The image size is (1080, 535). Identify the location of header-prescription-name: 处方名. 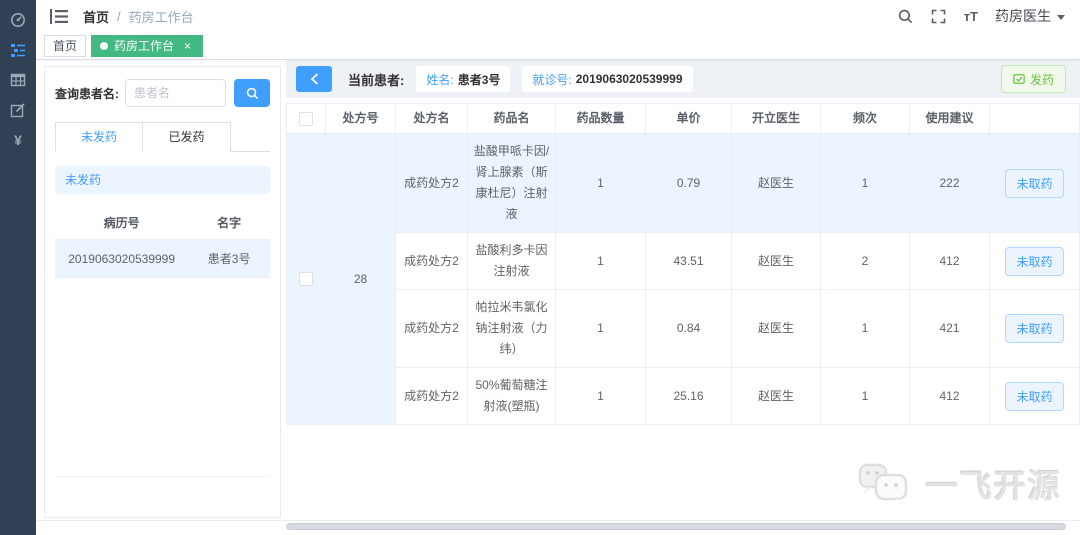
(431, 118).